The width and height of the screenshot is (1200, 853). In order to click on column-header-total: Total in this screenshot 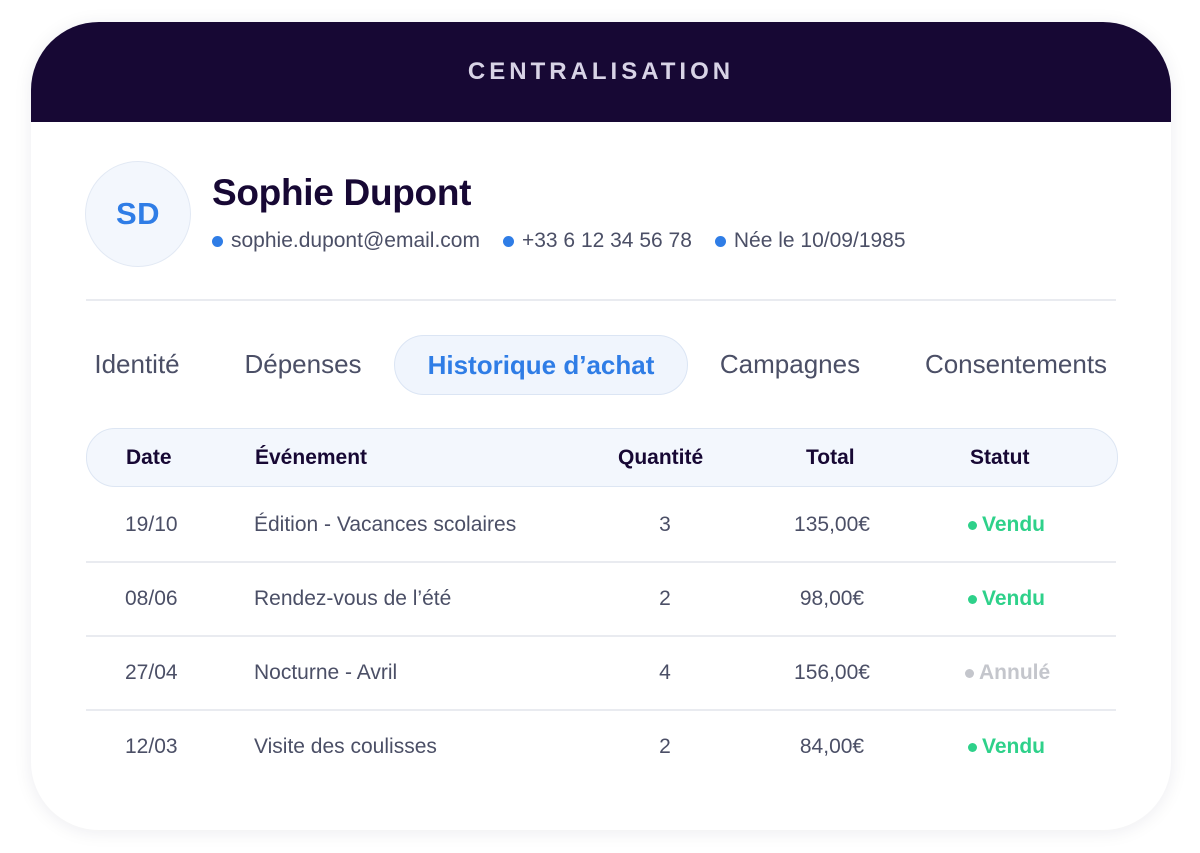, I will do `click(830, 457)`.